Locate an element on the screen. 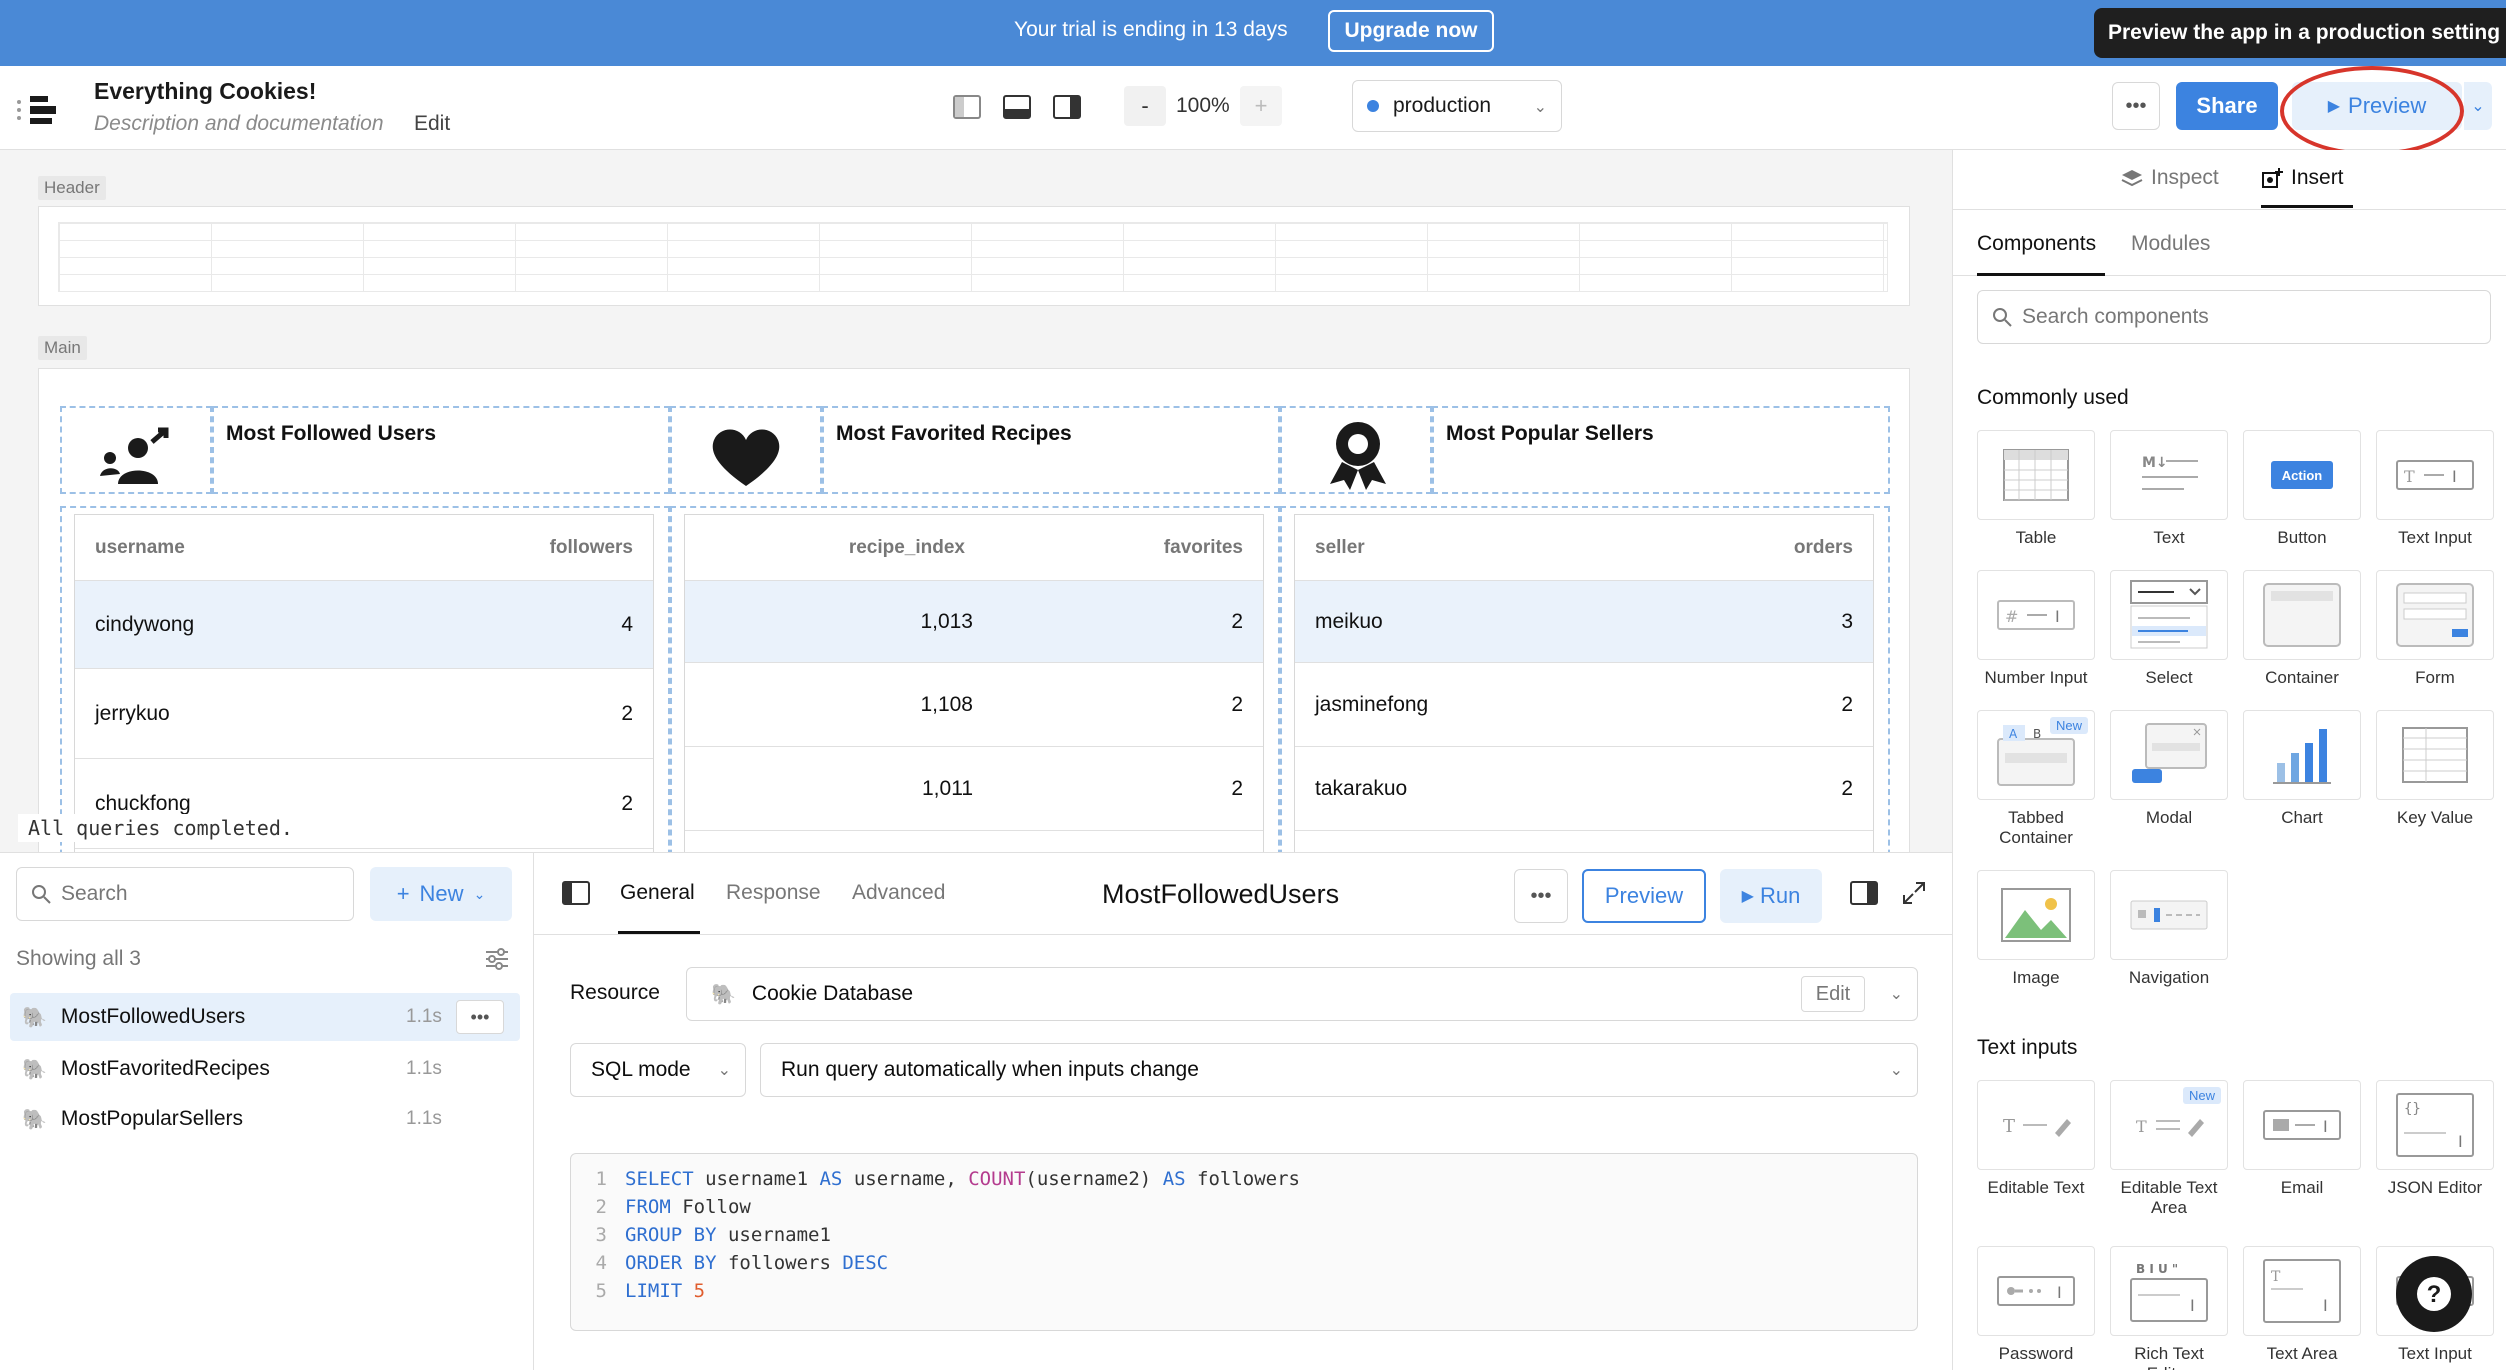 The image size is (2506, 1370). component-key-value: Key Value is located at coordinates (2435, 768).